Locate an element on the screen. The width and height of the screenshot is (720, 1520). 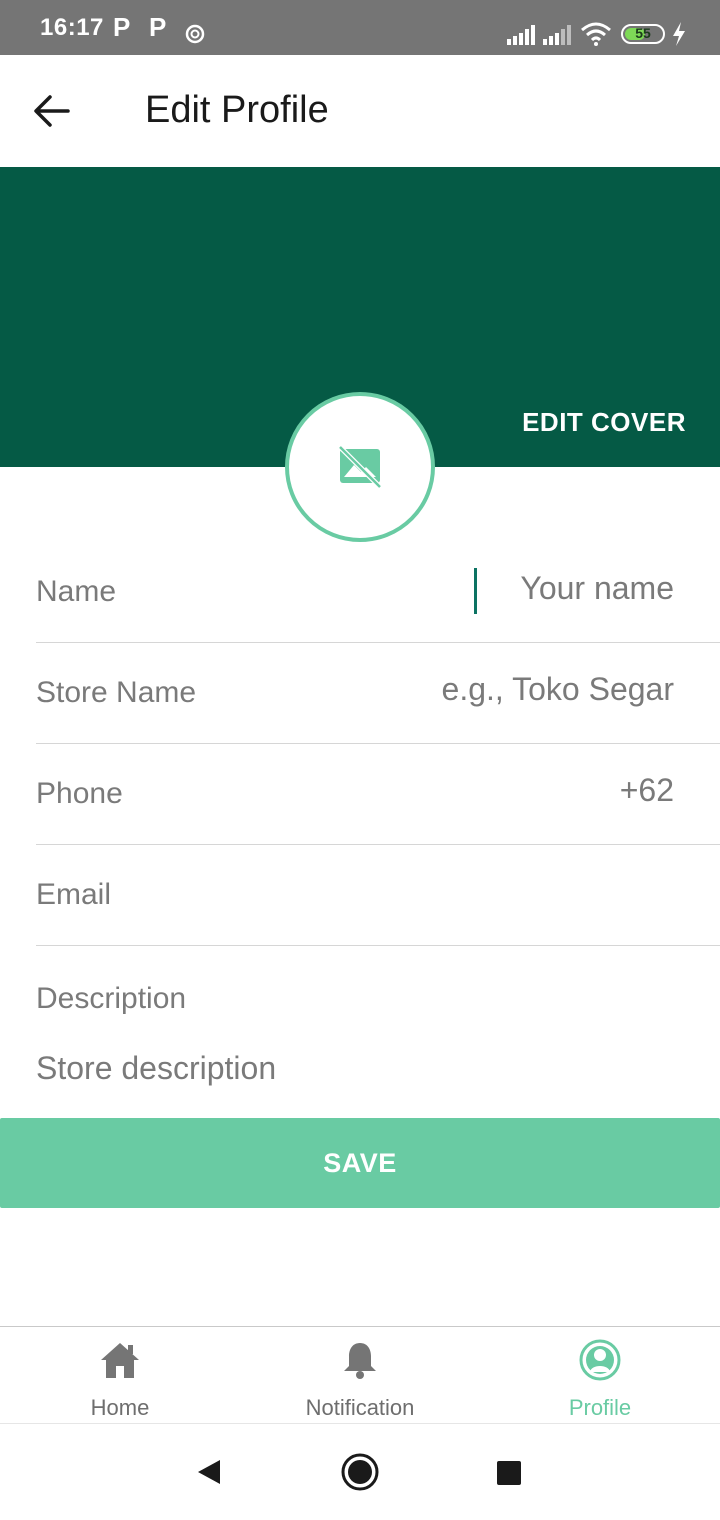
store-name-label: Store Name is located at coordinates (116, 692).